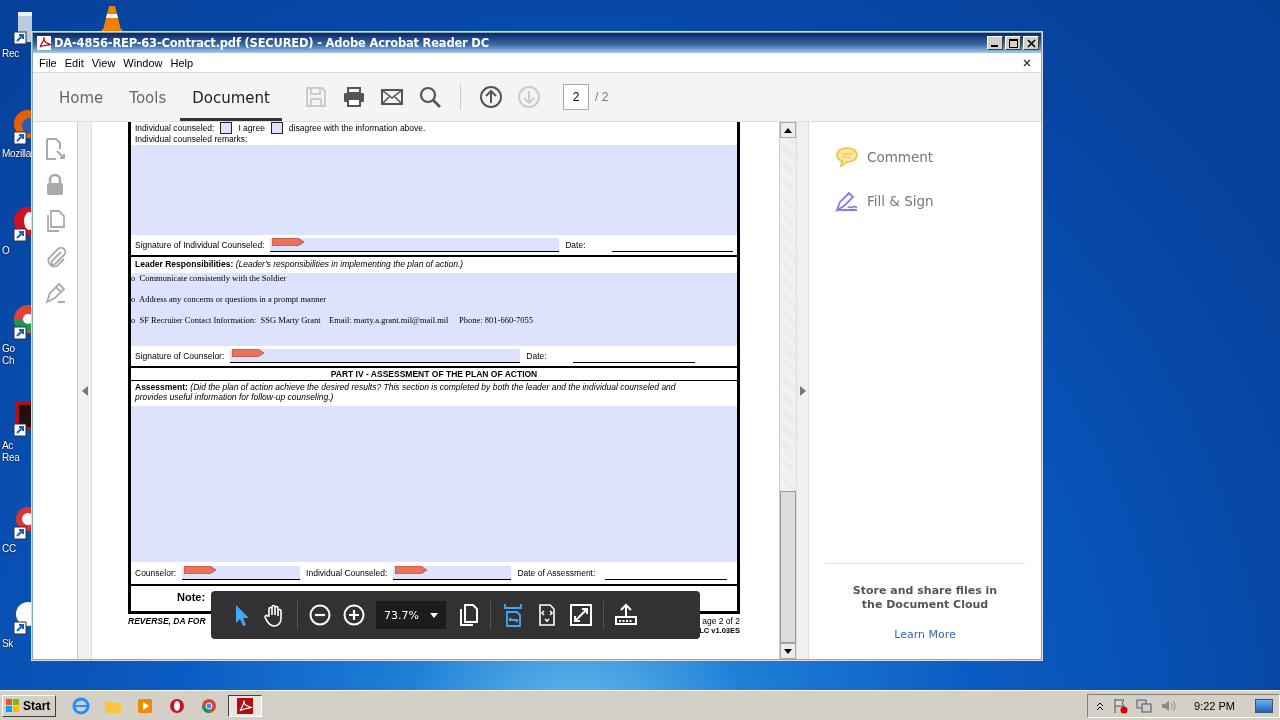  I want to click on clock: 9:22 PM, so click(1214, 705).